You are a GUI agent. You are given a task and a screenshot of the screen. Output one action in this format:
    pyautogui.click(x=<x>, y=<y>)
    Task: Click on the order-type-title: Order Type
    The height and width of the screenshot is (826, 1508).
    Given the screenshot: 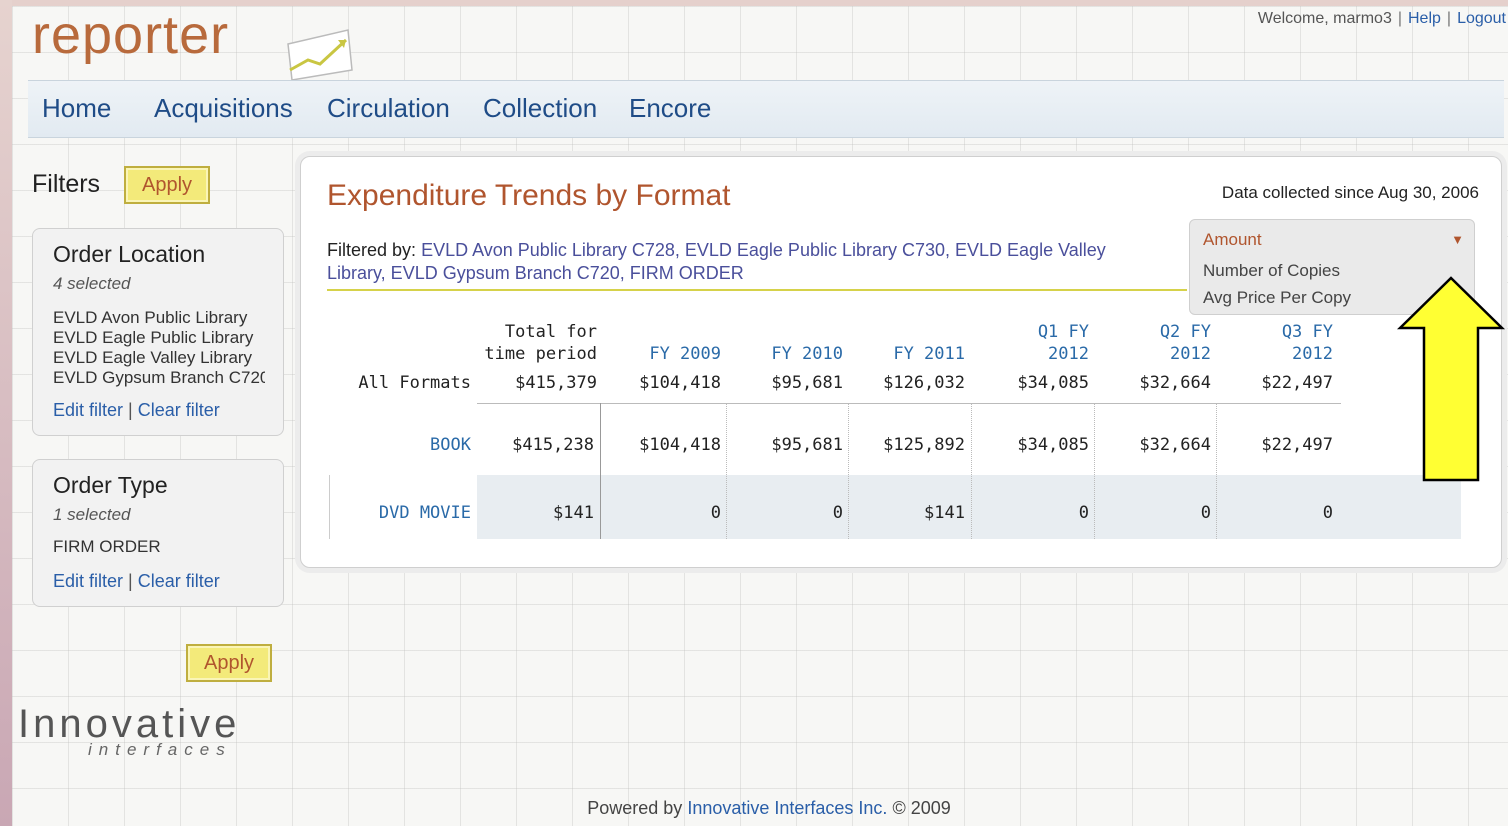 What is the action you would take?
    pyautogui.click(x=110, y=485)
    